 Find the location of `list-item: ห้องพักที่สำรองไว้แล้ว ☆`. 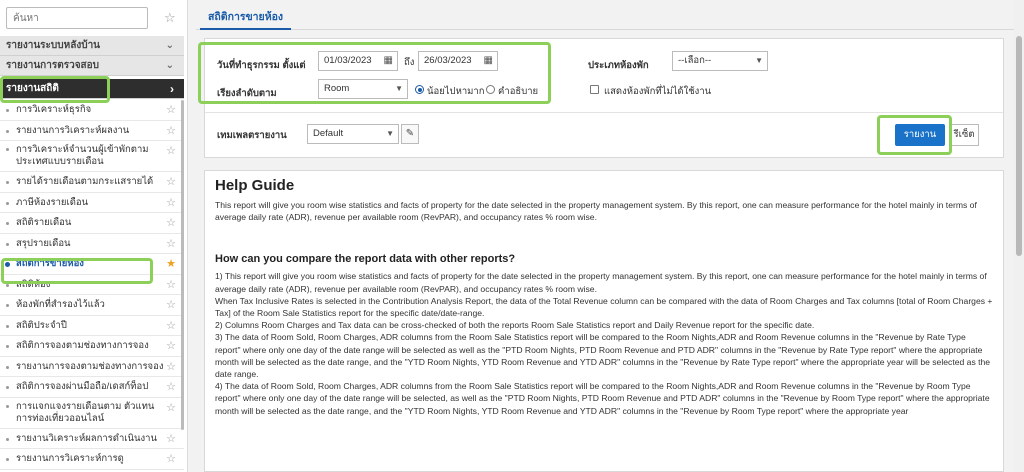

list-item: ห้องพักที่สำรองไว้แล้ว ☆ is located at coordinates (92, 305).